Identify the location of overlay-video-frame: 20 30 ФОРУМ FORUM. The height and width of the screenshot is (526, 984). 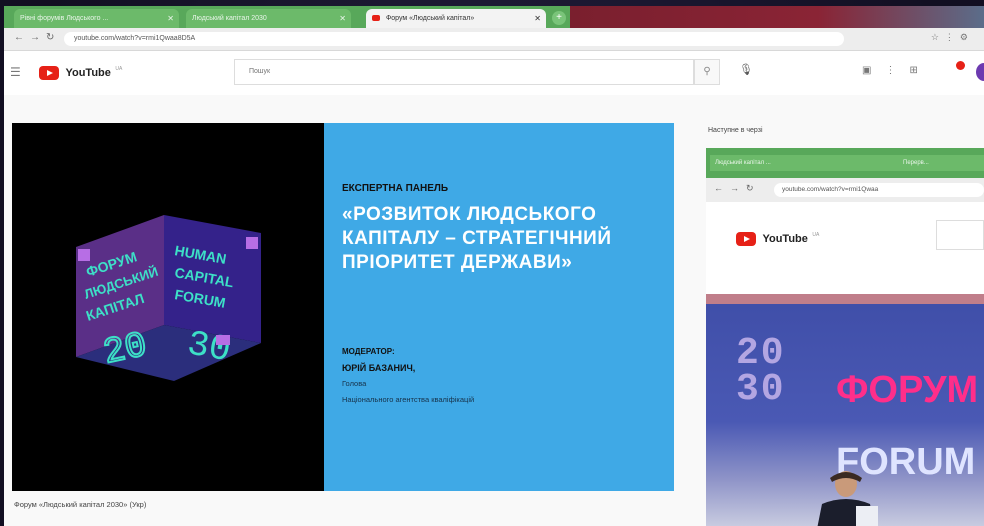
(845, 410).